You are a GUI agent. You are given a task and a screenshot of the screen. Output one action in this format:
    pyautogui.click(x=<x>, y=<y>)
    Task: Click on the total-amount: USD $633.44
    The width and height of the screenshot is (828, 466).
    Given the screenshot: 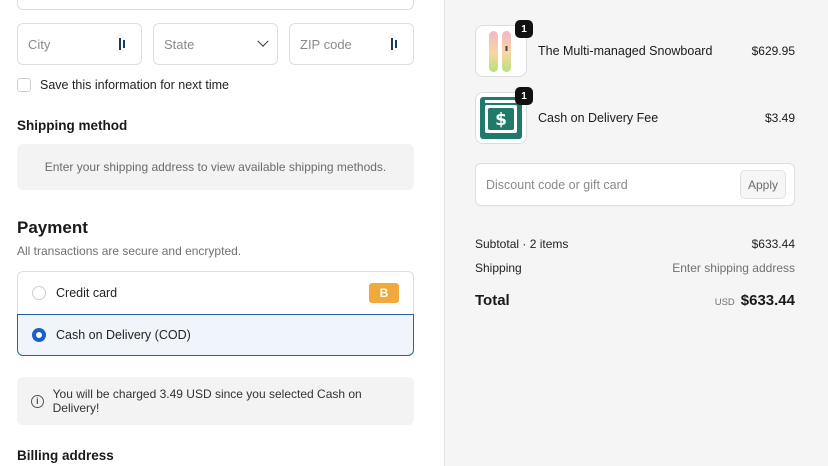 What is the action you would take?
    pyautogui.click(x=755, y=300)
    